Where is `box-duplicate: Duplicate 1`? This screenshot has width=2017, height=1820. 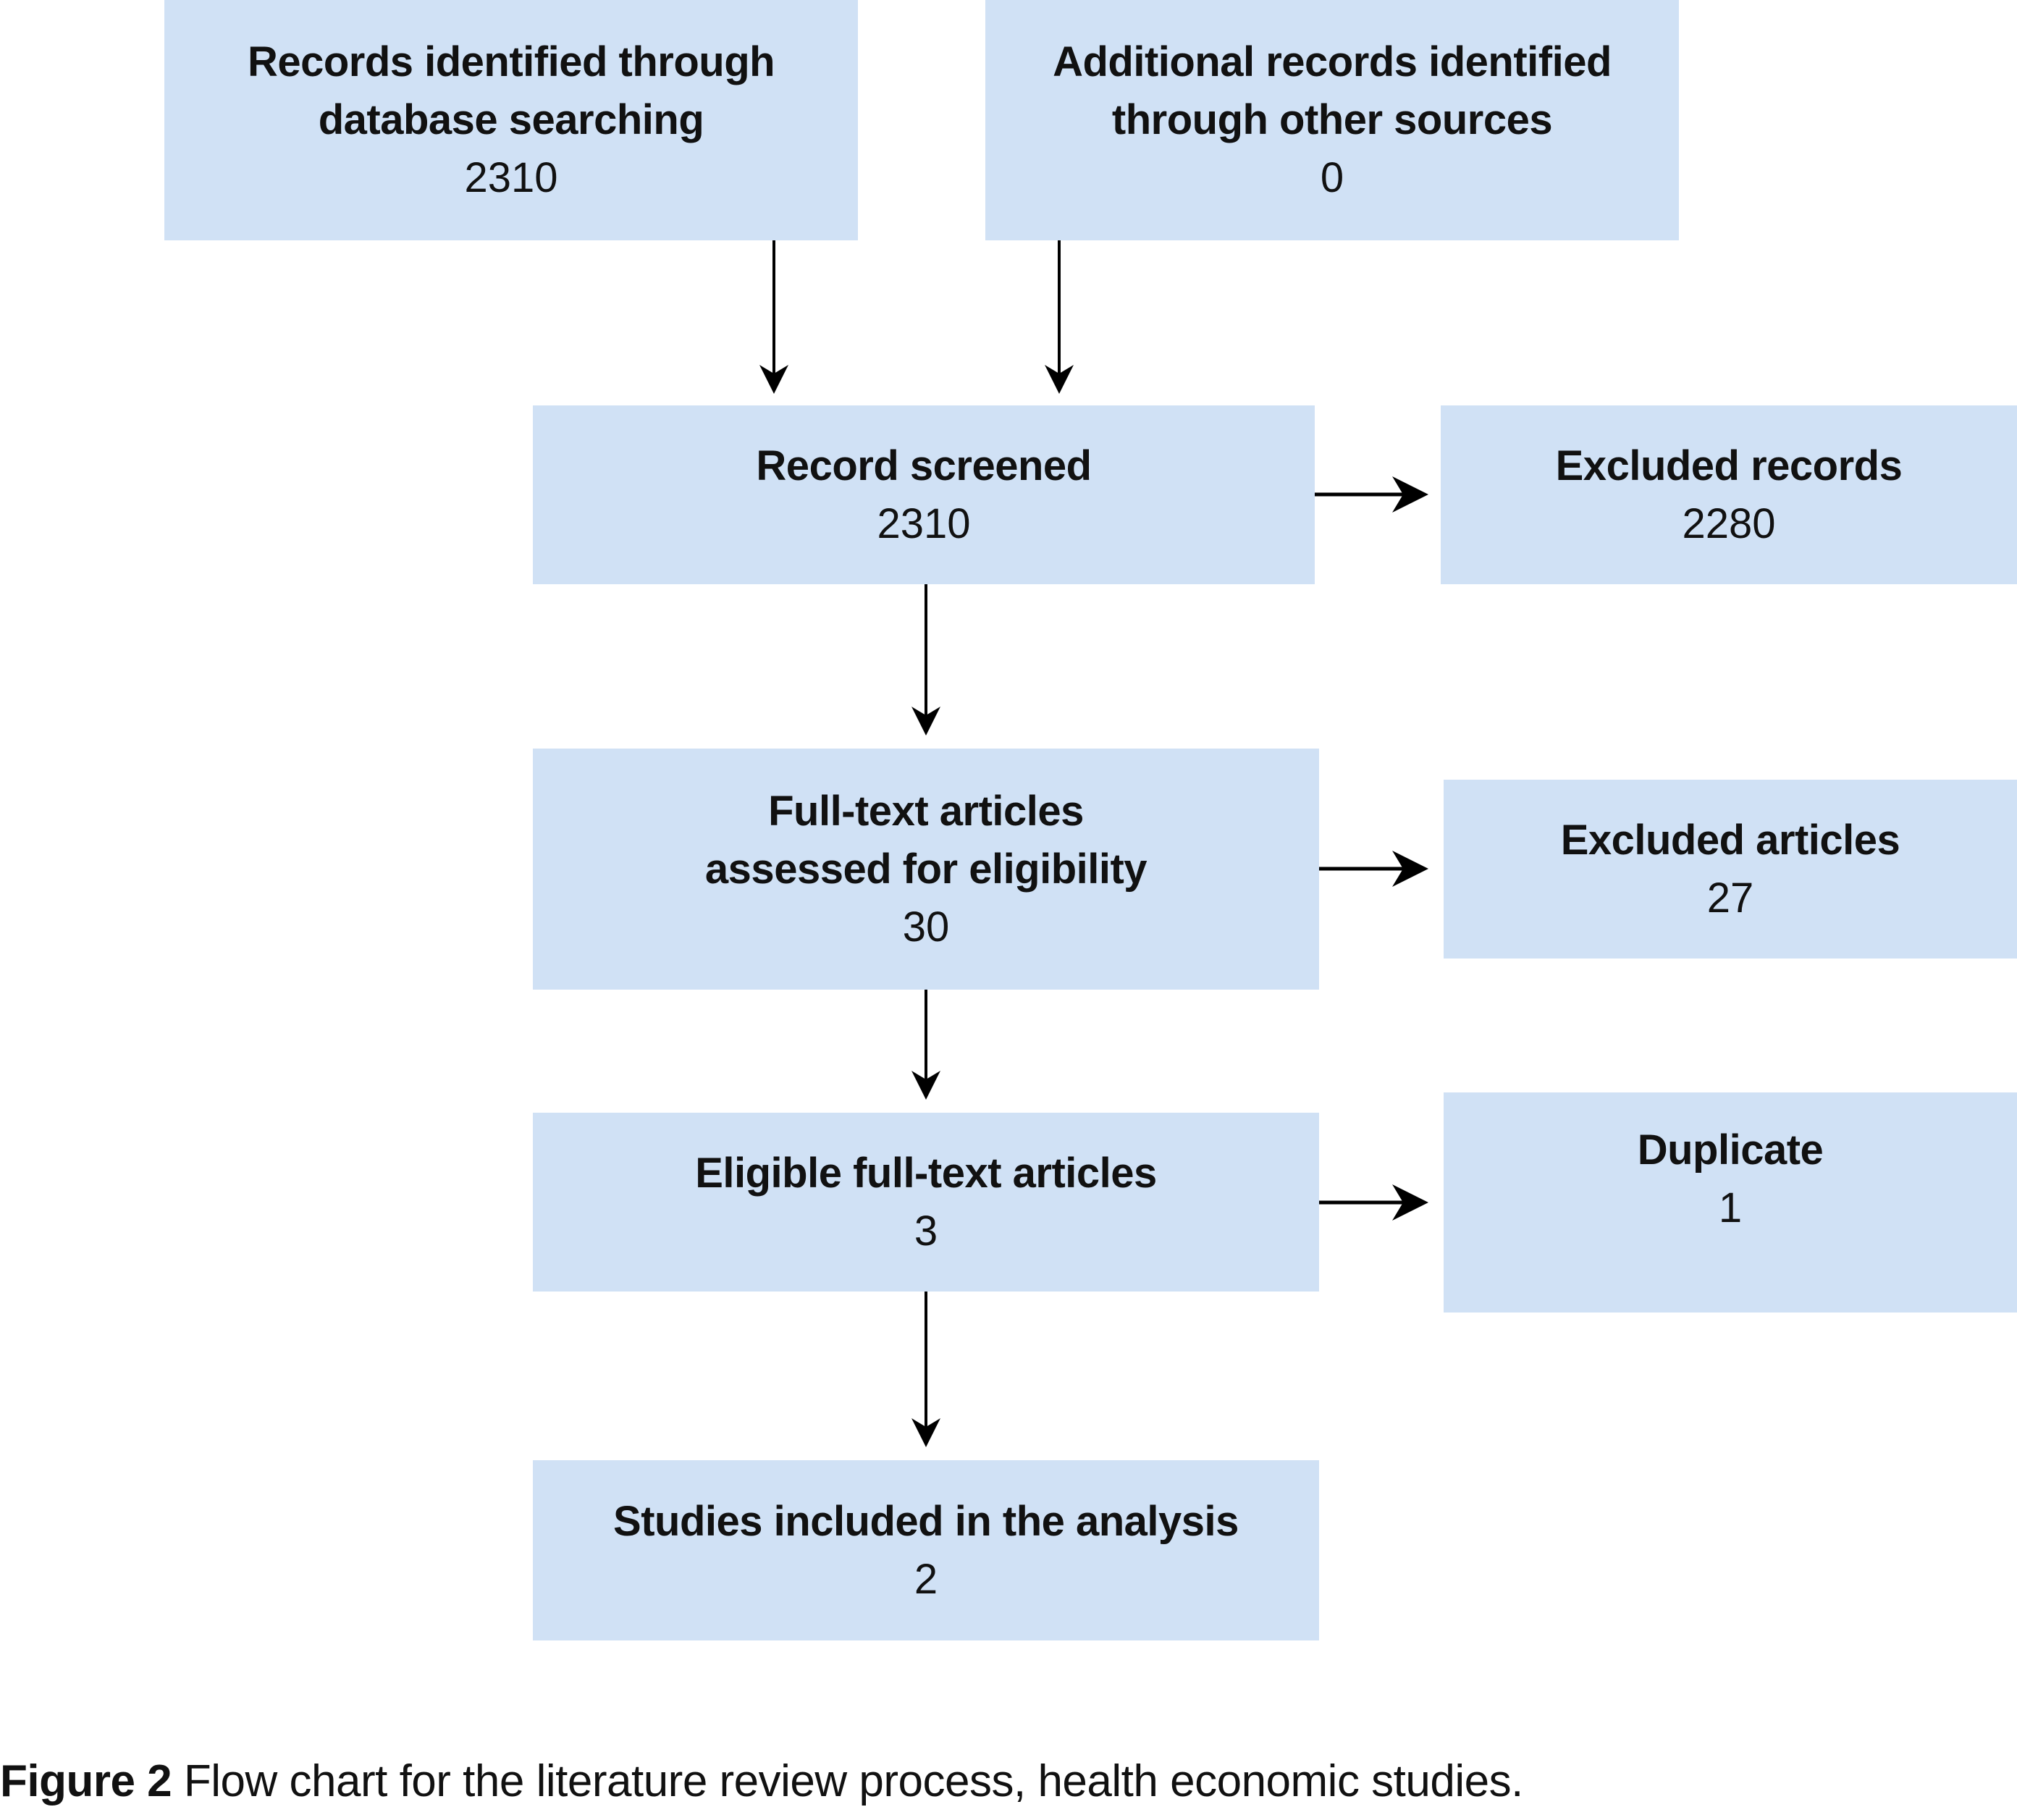
box-duplicate: Duplicate 1 is located at coordinates (1730, 1202).